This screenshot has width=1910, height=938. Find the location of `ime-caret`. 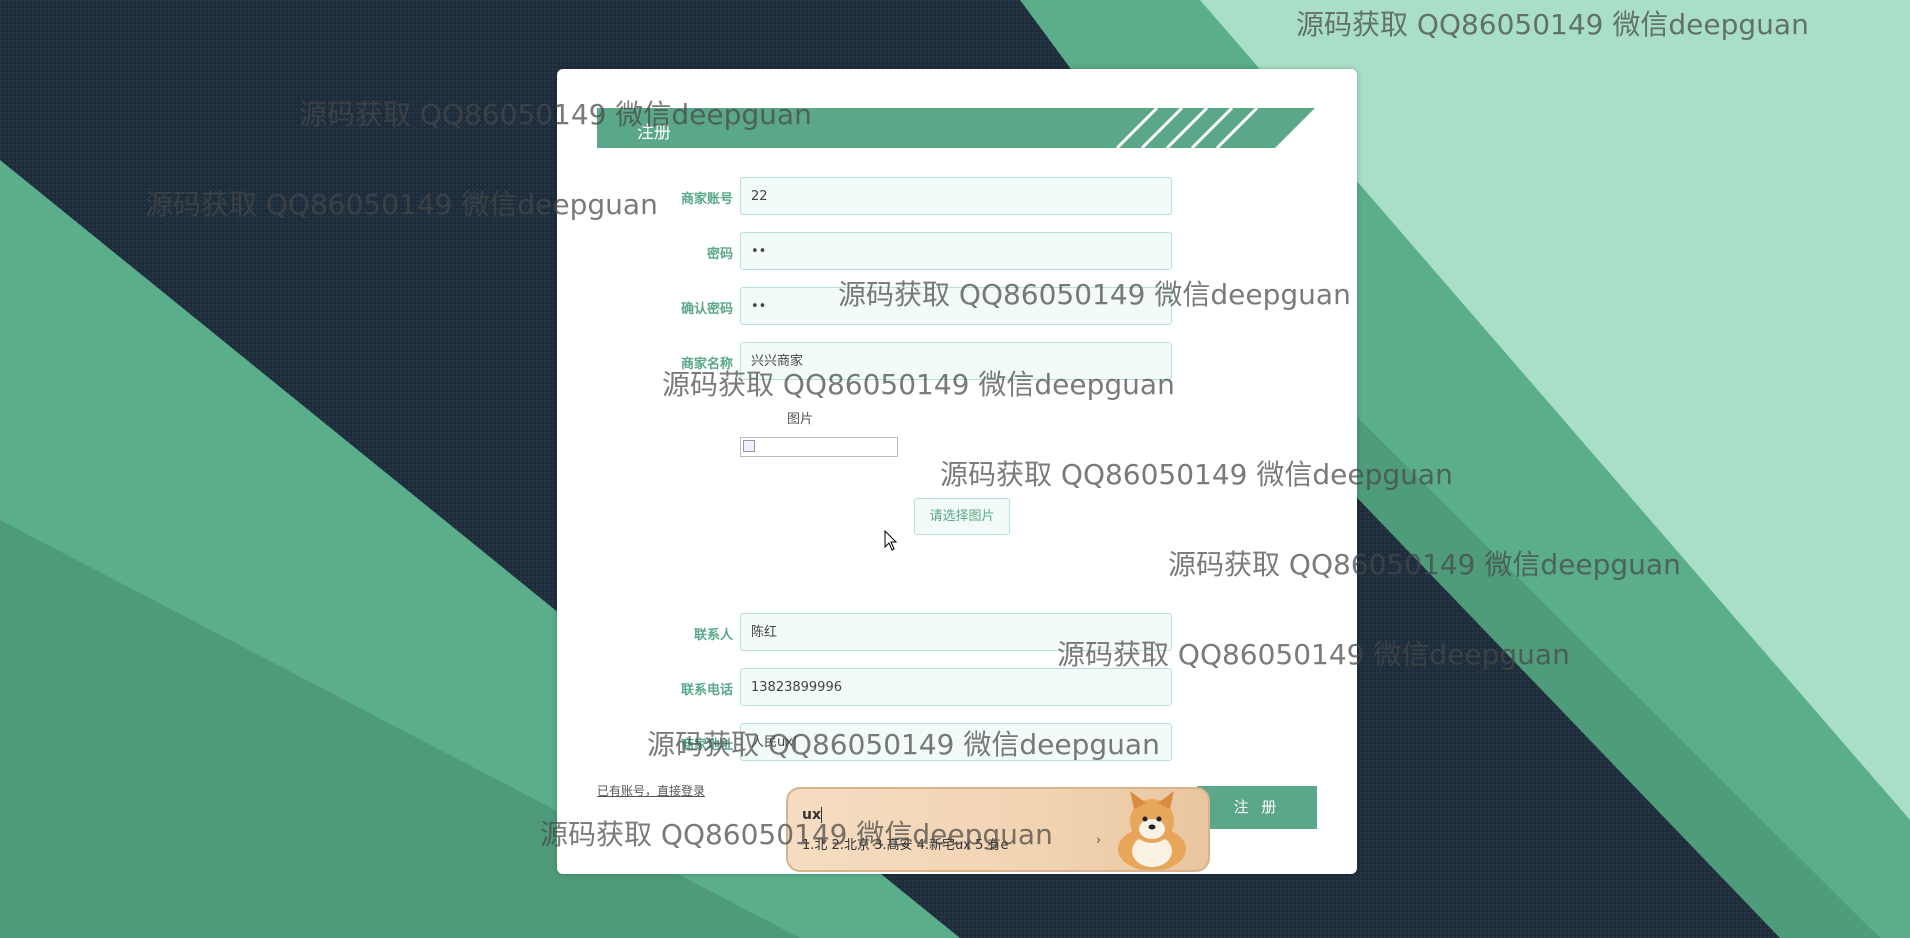

ime-caret is located at coordinates (821, 815).